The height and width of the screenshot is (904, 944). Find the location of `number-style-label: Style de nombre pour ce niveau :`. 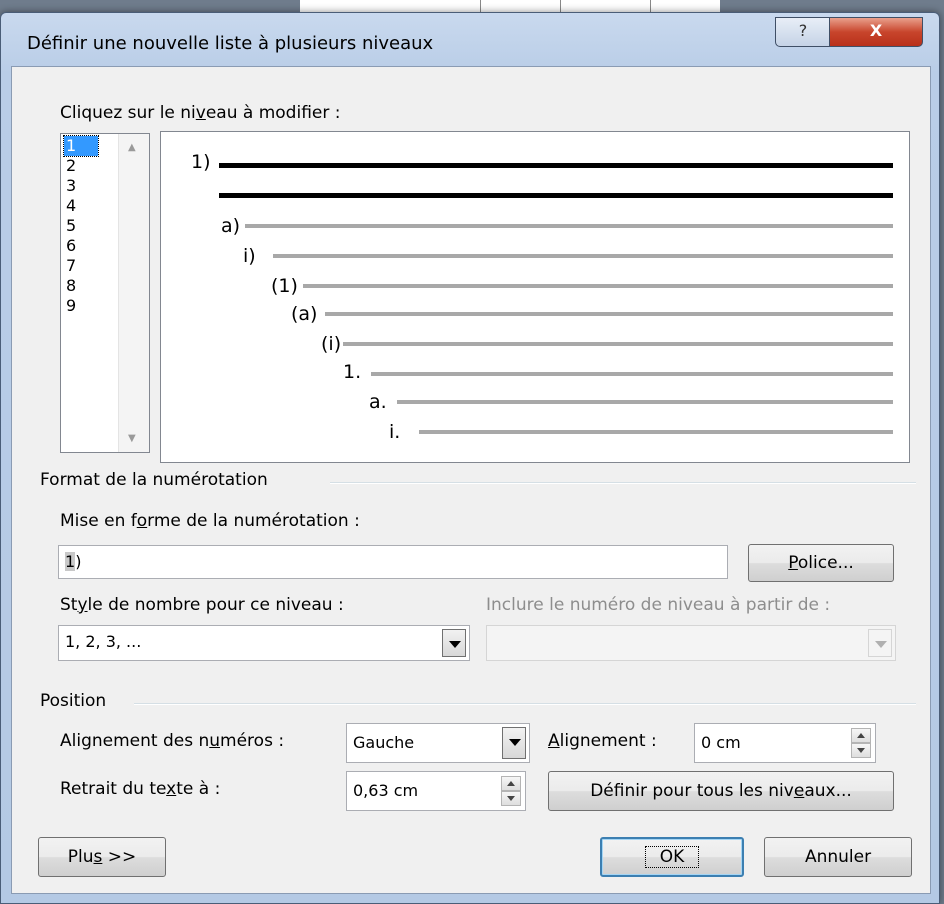

number-style-label: Style de nombre pour ce niveau : is located at coordinates (202, 605).